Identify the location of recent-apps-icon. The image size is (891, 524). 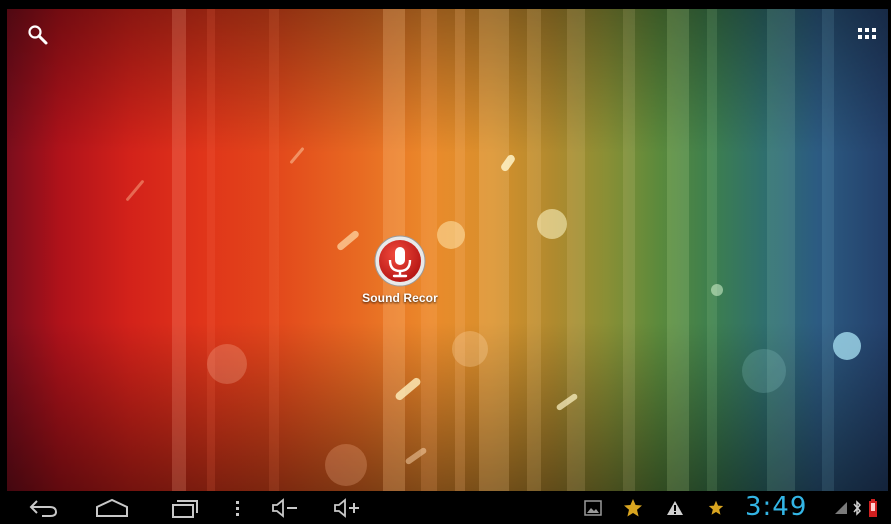
(185, 508).